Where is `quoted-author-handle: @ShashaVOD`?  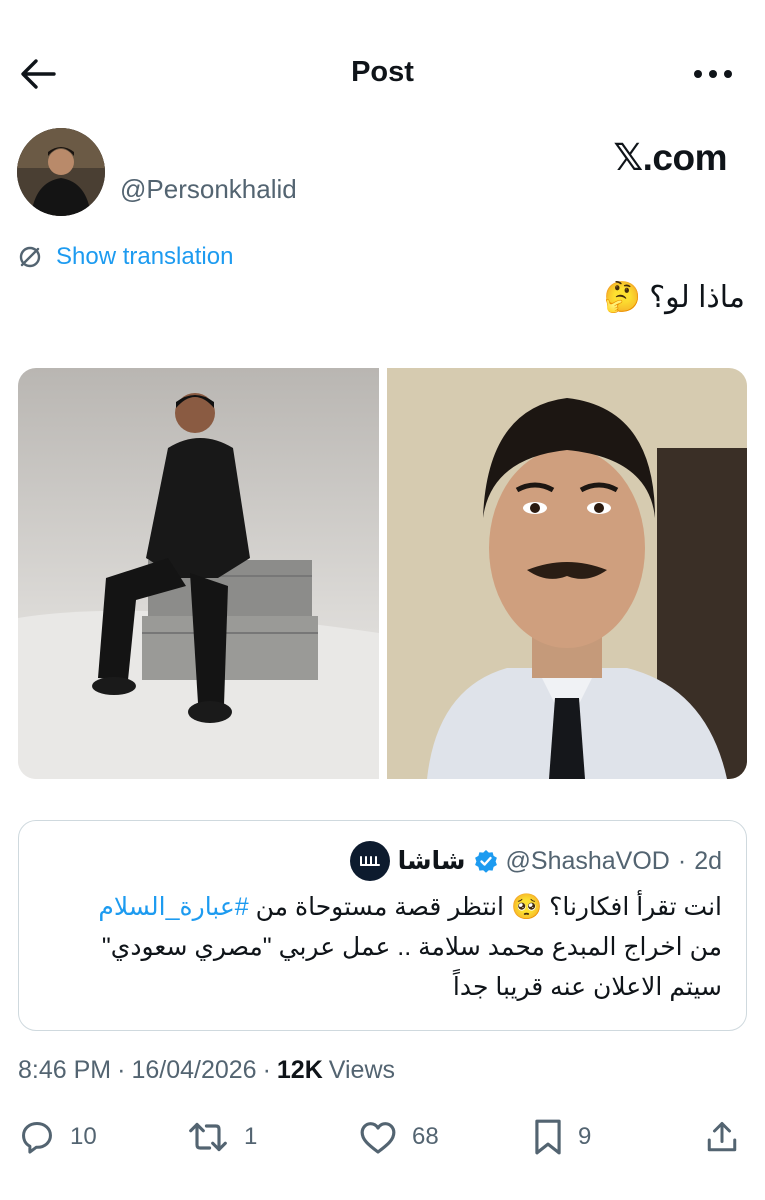 quoted-author-handle: @ShashaVOD is located at coordinates (587, 860).